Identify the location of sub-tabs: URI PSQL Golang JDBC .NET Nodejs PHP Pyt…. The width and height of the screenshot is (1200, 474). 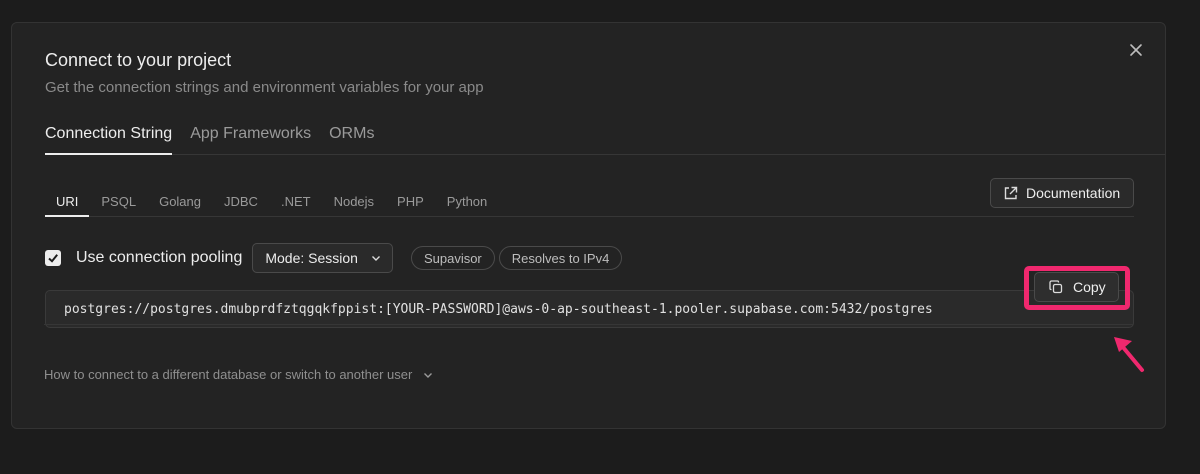
(589, 204).